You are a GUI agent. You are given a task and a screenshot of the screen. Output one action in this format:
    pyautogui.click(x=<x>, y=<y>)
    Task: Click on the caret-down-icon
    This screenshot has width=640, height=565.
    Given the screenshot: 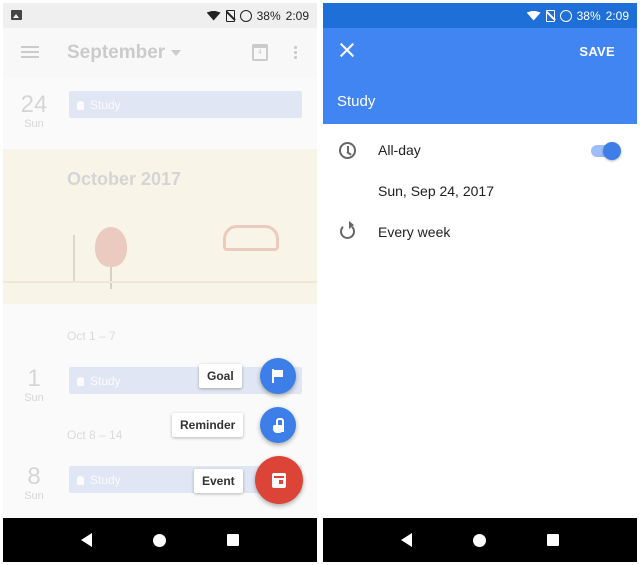 What is the action you would take?
    pyautogui.click(x=176, y=52)
    